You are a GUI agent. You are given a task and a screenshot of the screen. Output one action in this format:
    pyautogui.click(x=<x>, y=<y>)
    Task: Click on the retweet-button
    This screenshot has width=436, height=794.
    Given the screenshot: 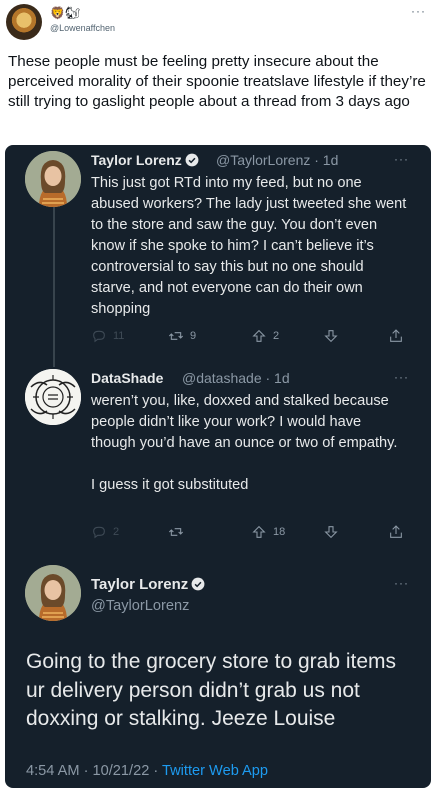 What is the action you would take?
    pyautogui.click(x=176, y=532)
    